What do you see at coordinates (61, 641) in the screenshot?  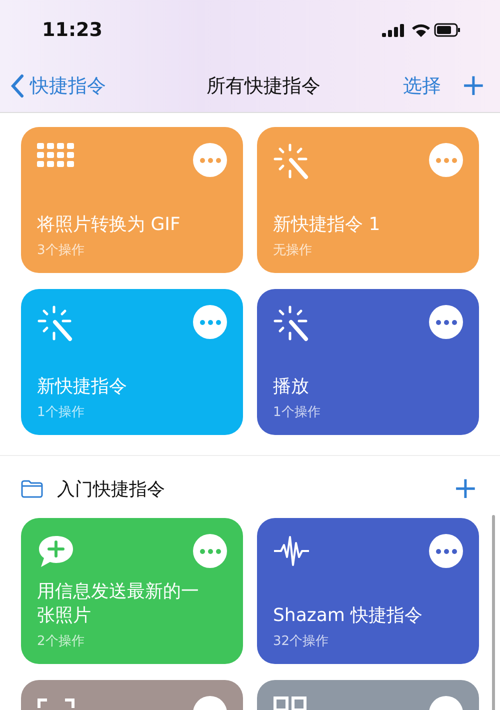 I see `action-count: 2个操作` at bounding box center [61, 641].